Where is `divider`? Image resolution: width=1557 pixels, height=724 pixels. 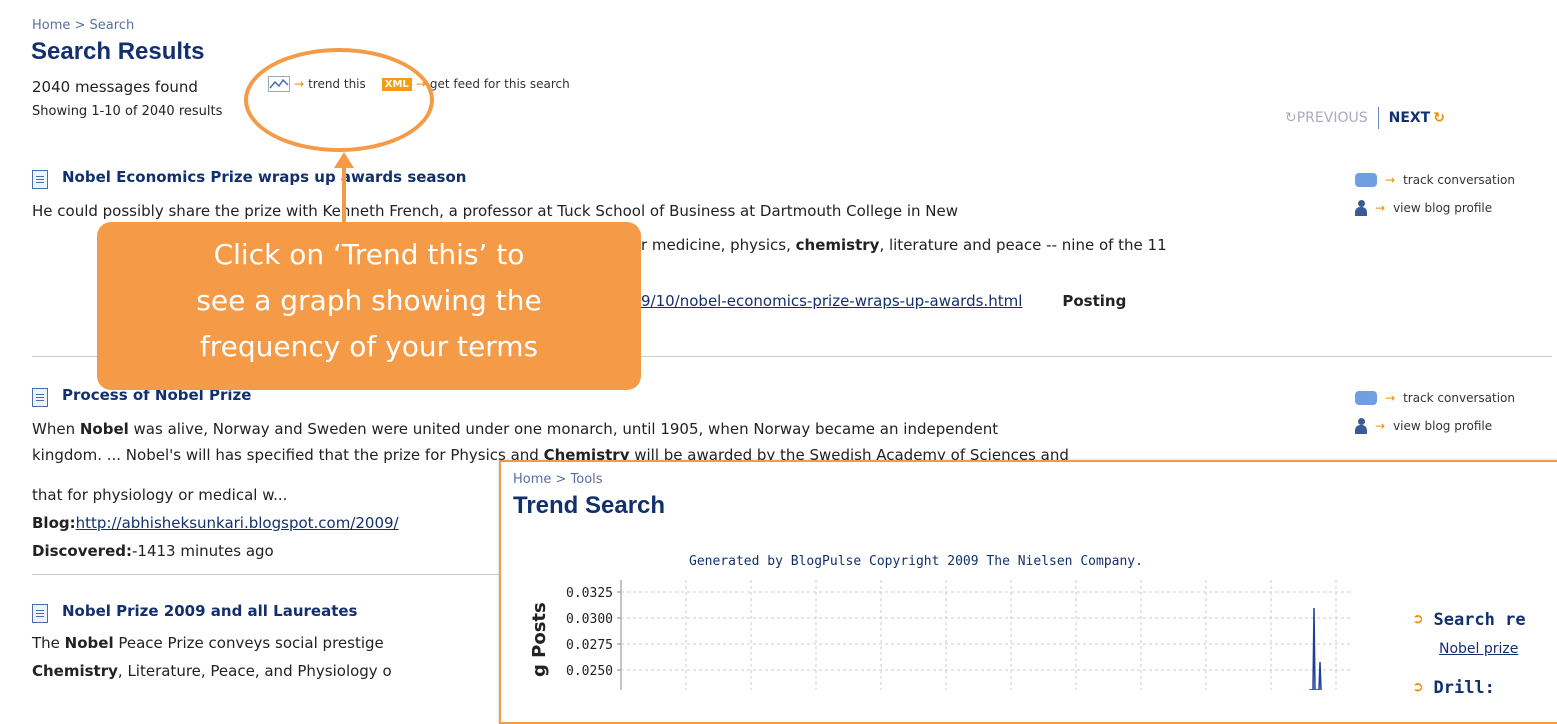 divider is located at coordinates (267, 574).